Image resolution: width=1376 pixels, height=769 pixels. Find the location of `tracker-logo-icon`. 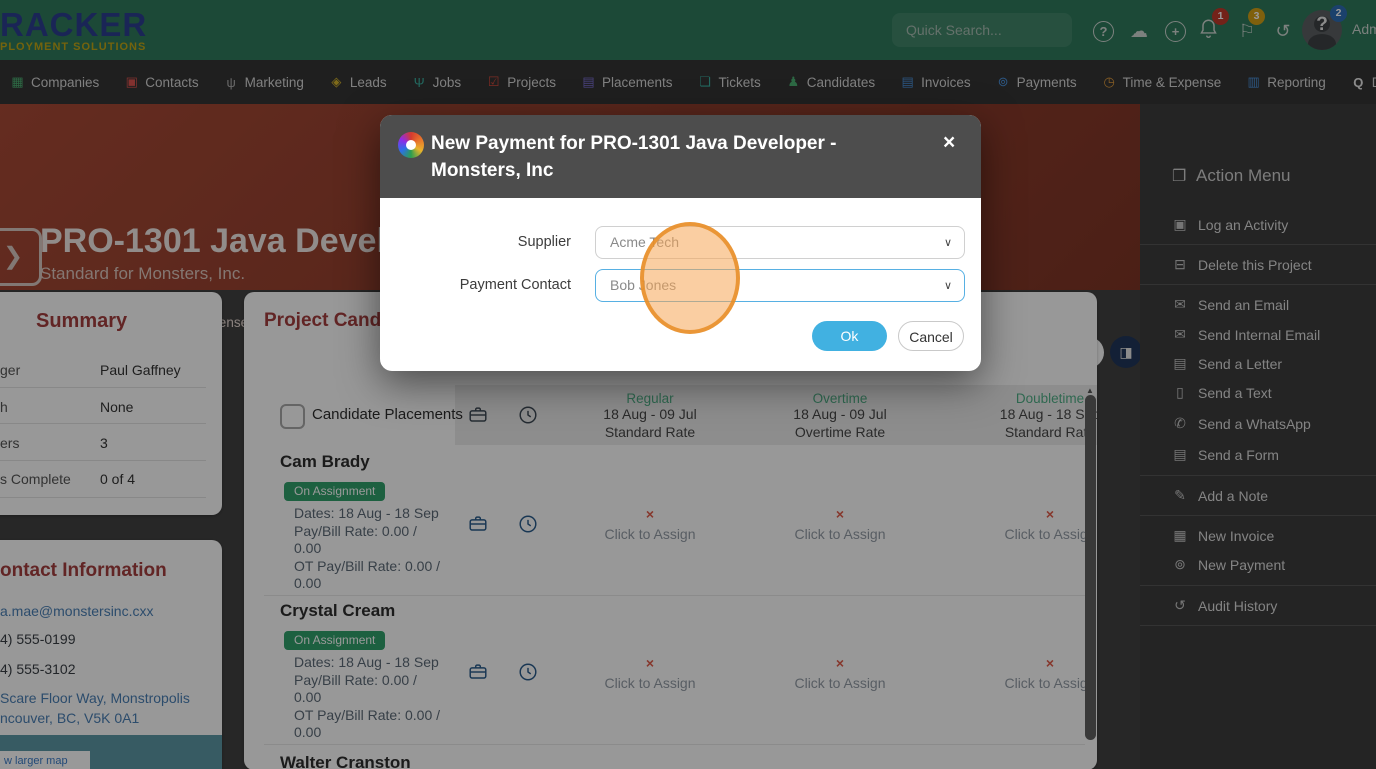

tracker-logo-icon is located at coordinates (411, 145).